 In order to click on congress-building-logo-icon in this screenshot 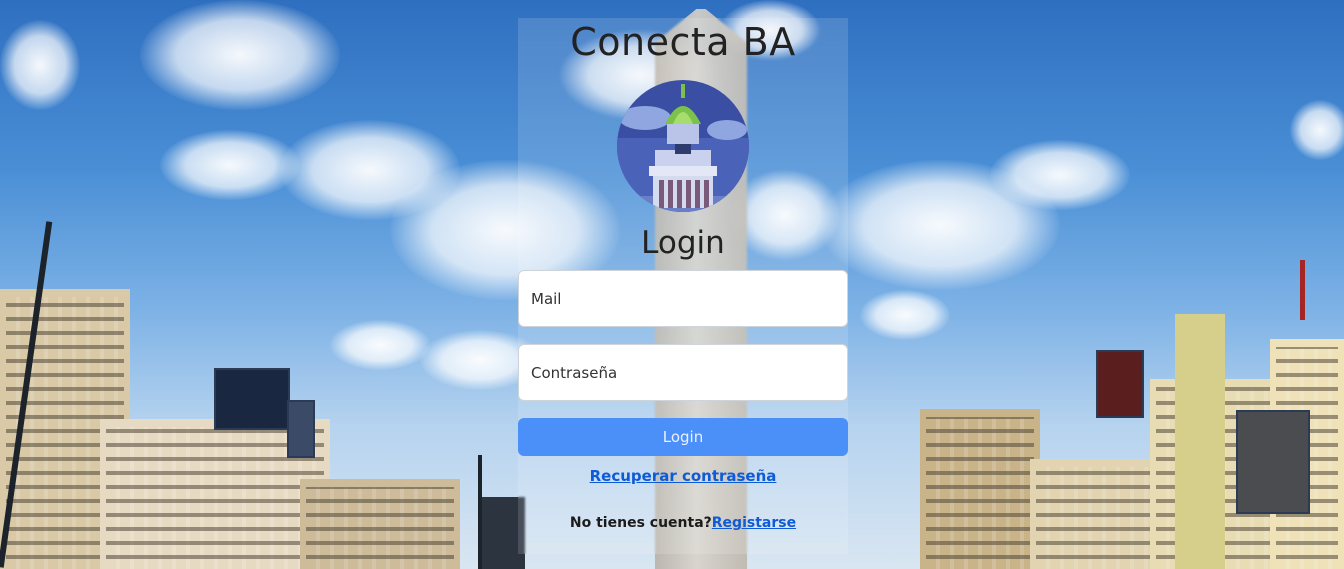, I will do `click(683, 146)`.